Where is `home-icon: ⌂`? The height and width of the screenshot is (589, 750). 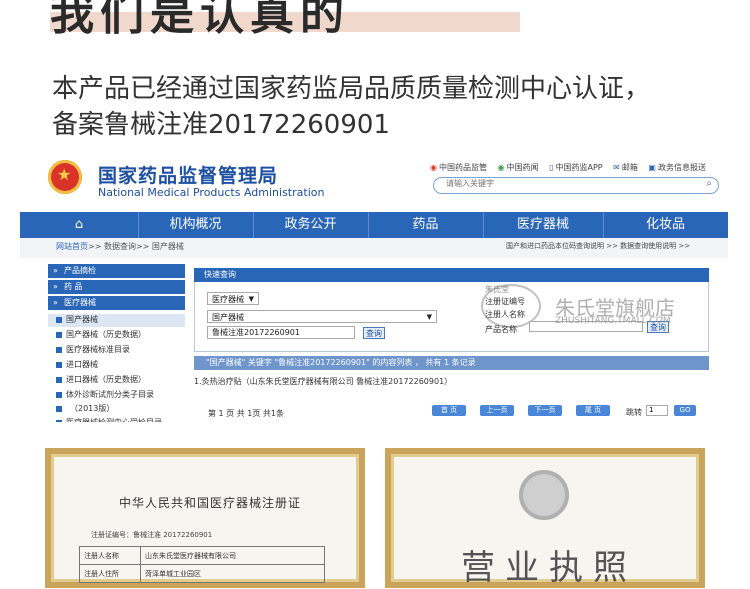 home-icon: ⌂ is located at coordinates (79, 224).